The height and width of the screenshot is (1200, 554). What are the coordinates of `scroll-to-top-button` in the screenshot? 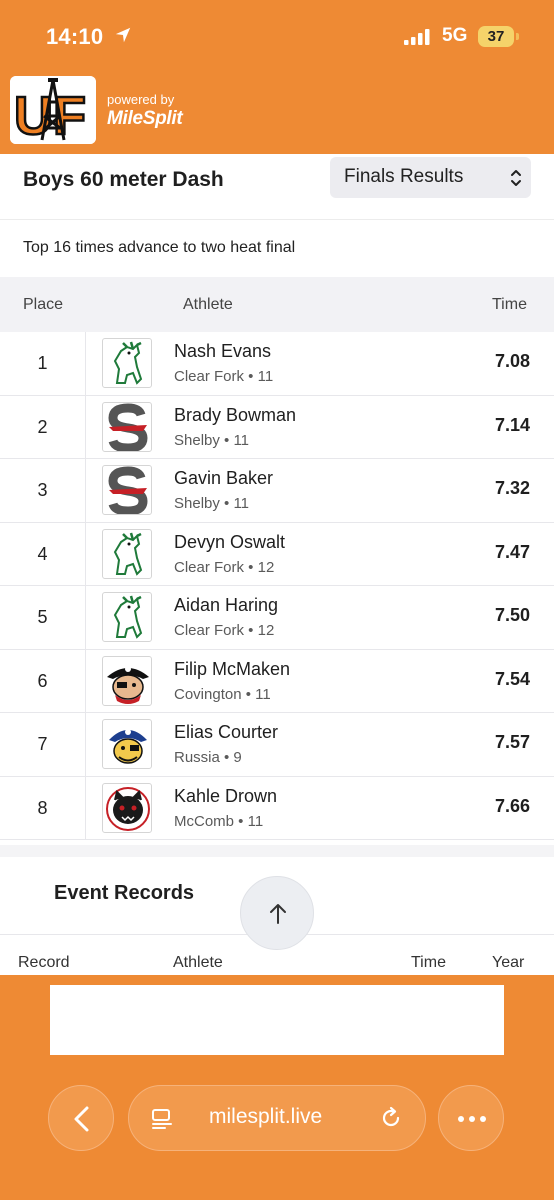 It's located at (277, 913).